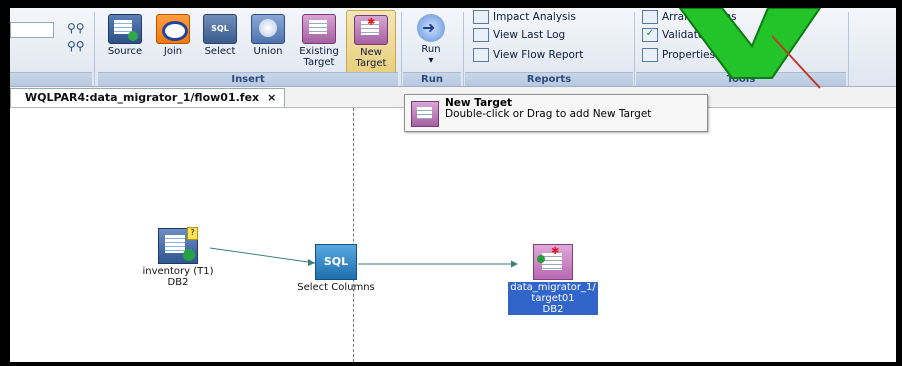 The height and width of the screenshot is (366, 902). What do you see at coordinates (689, 55) in the screenshot?
I see `properties-label: Properties` at bounding box center [689, 55].